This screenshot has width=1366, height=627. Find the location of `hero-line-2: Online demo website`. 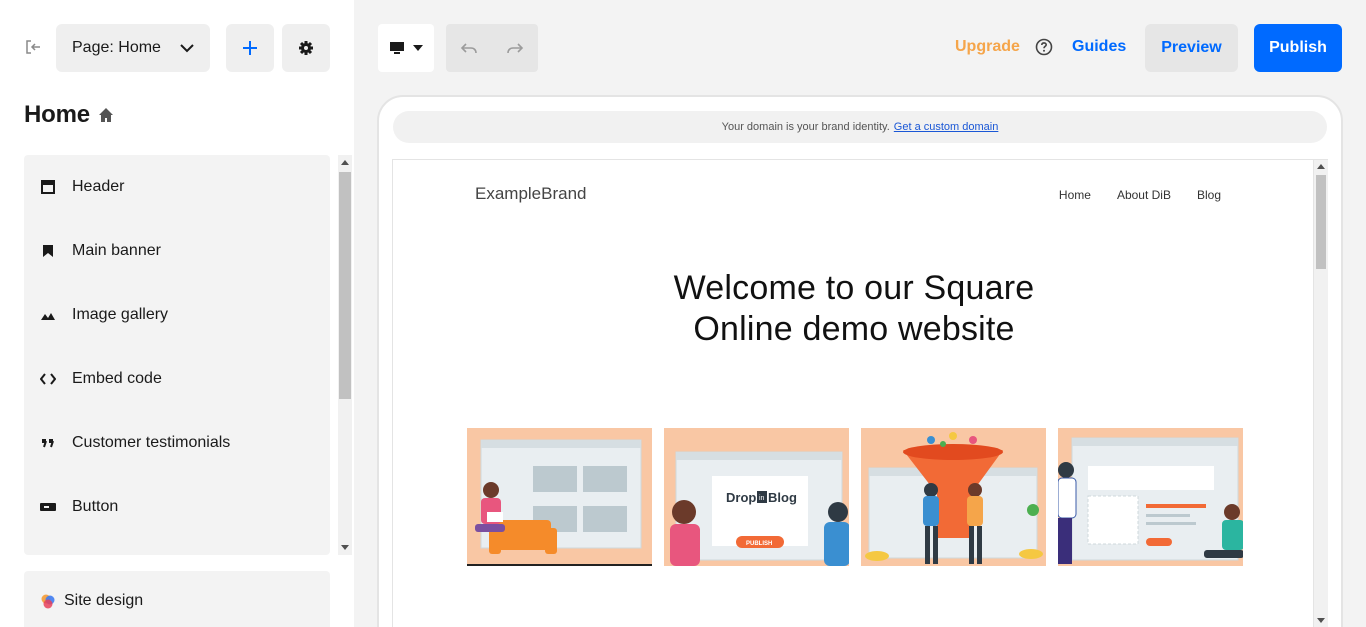

hero-line-2: Online demo website is located at coordinates (854, 329).